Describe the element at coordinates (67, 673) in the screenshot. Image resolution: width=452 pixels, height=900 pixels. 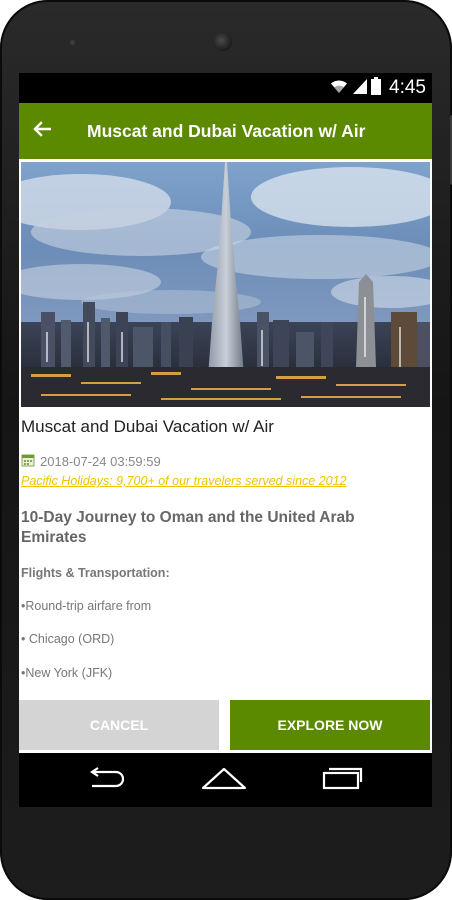
I see `body-line: •New York (JFK)` at that location.